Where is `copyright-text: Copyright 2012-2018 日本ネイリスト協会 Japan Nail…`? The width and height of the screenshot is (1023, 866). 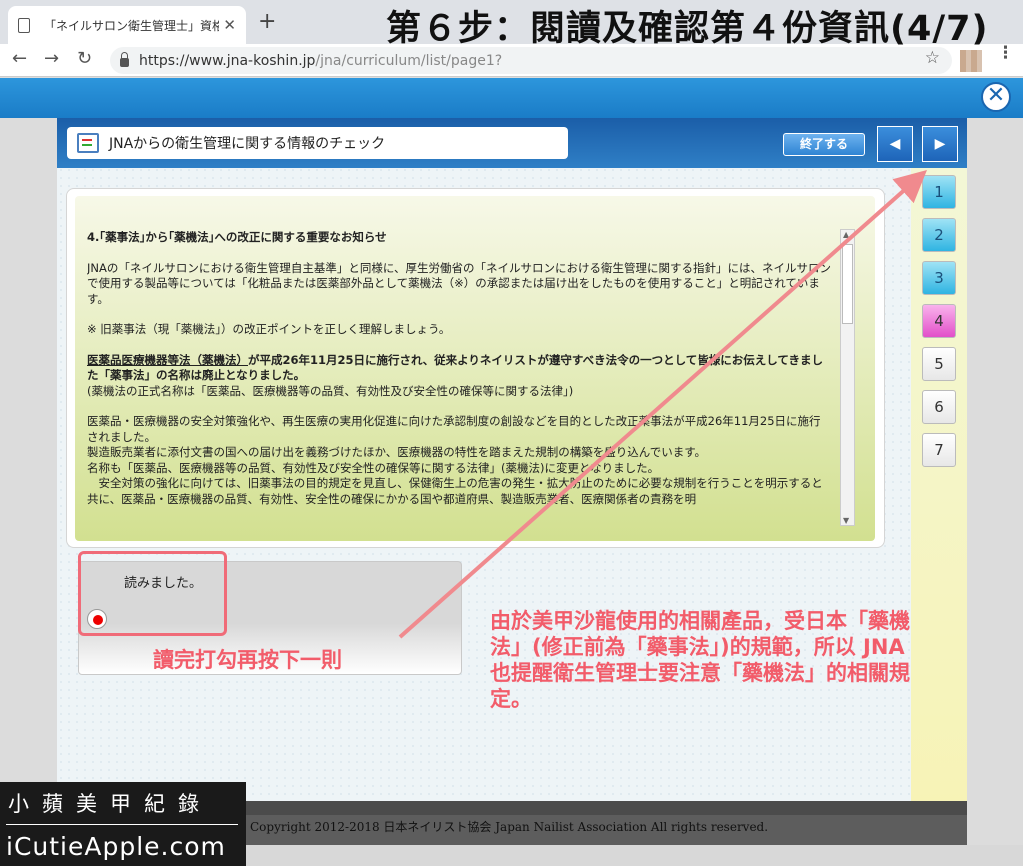
copyright-text: Copyright 2012-2018 日本ネイリスト協会 Japan Nail… is located at coordinates (509, 827).